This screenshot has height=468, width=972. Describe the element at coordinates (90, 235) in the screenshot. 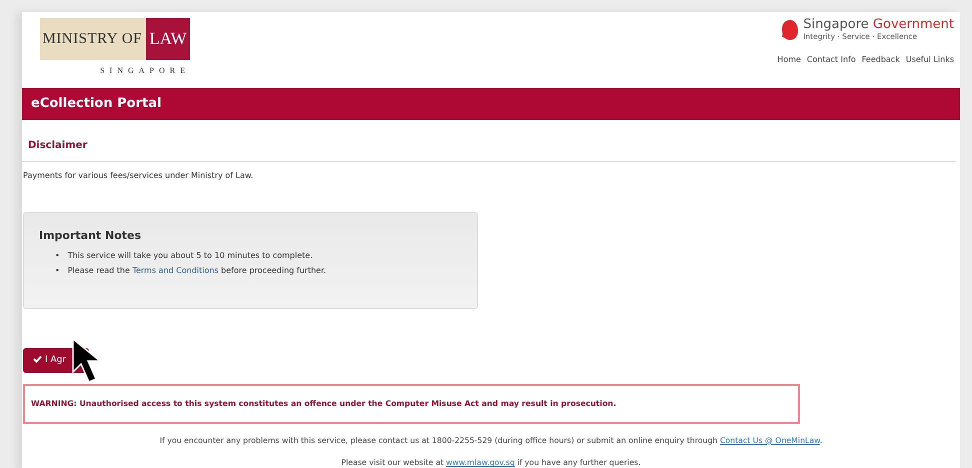

I see `notes-title: Important Notes` at that location.